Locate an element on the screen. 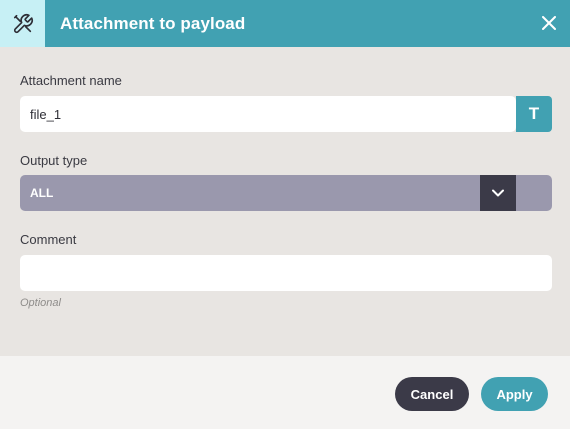 This screenshot has width=570, height=429. text-type-label: T is located at coordinates (534, 113).